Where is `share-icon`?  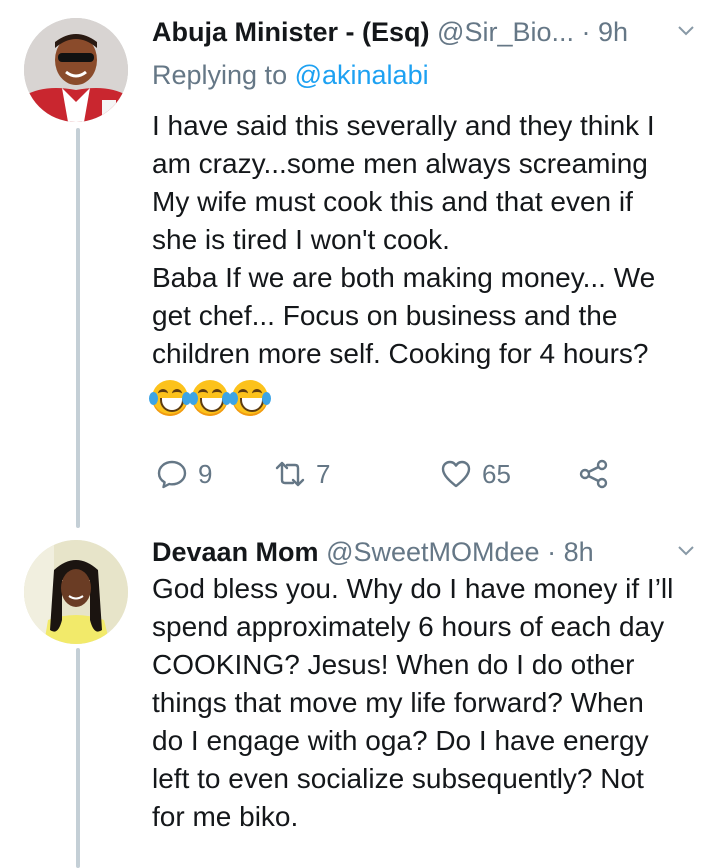 share-icon is located at coordinates (593, 474).